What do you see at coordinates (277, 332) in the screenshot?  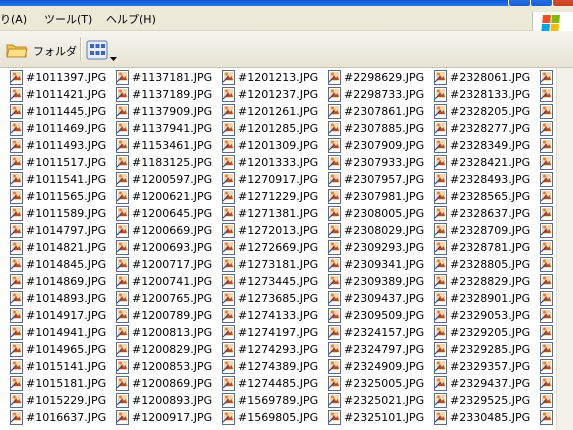 I see `file-item: #1274197.JPG` at bounding box center [277, 332].